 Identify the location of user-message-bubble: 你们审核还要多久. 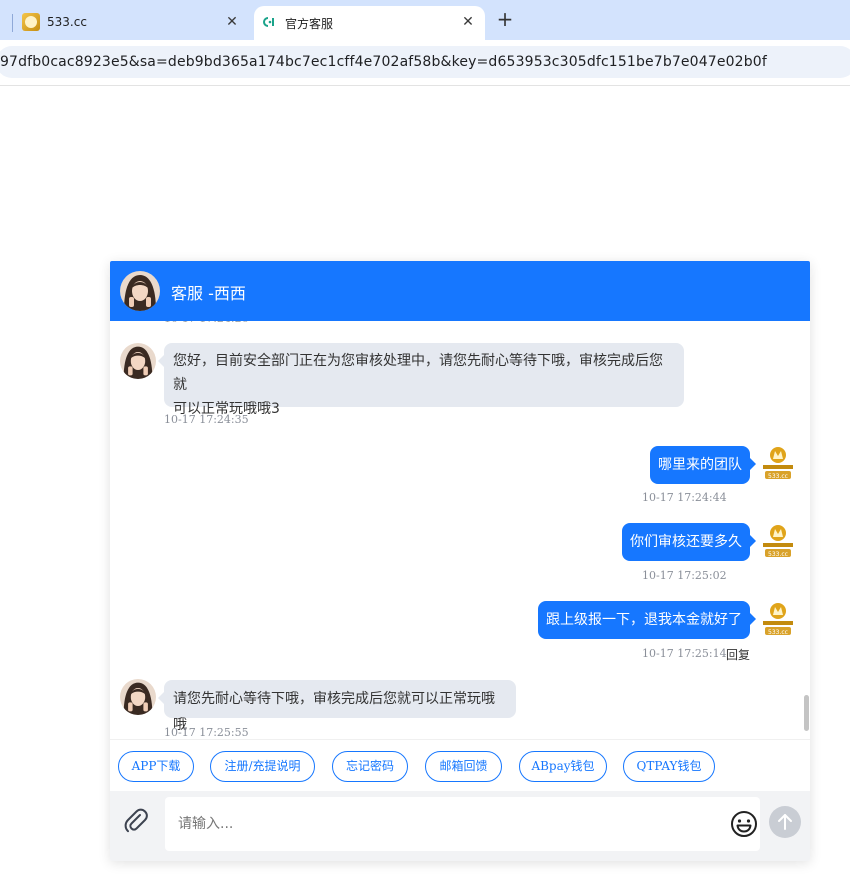
(689, 542).